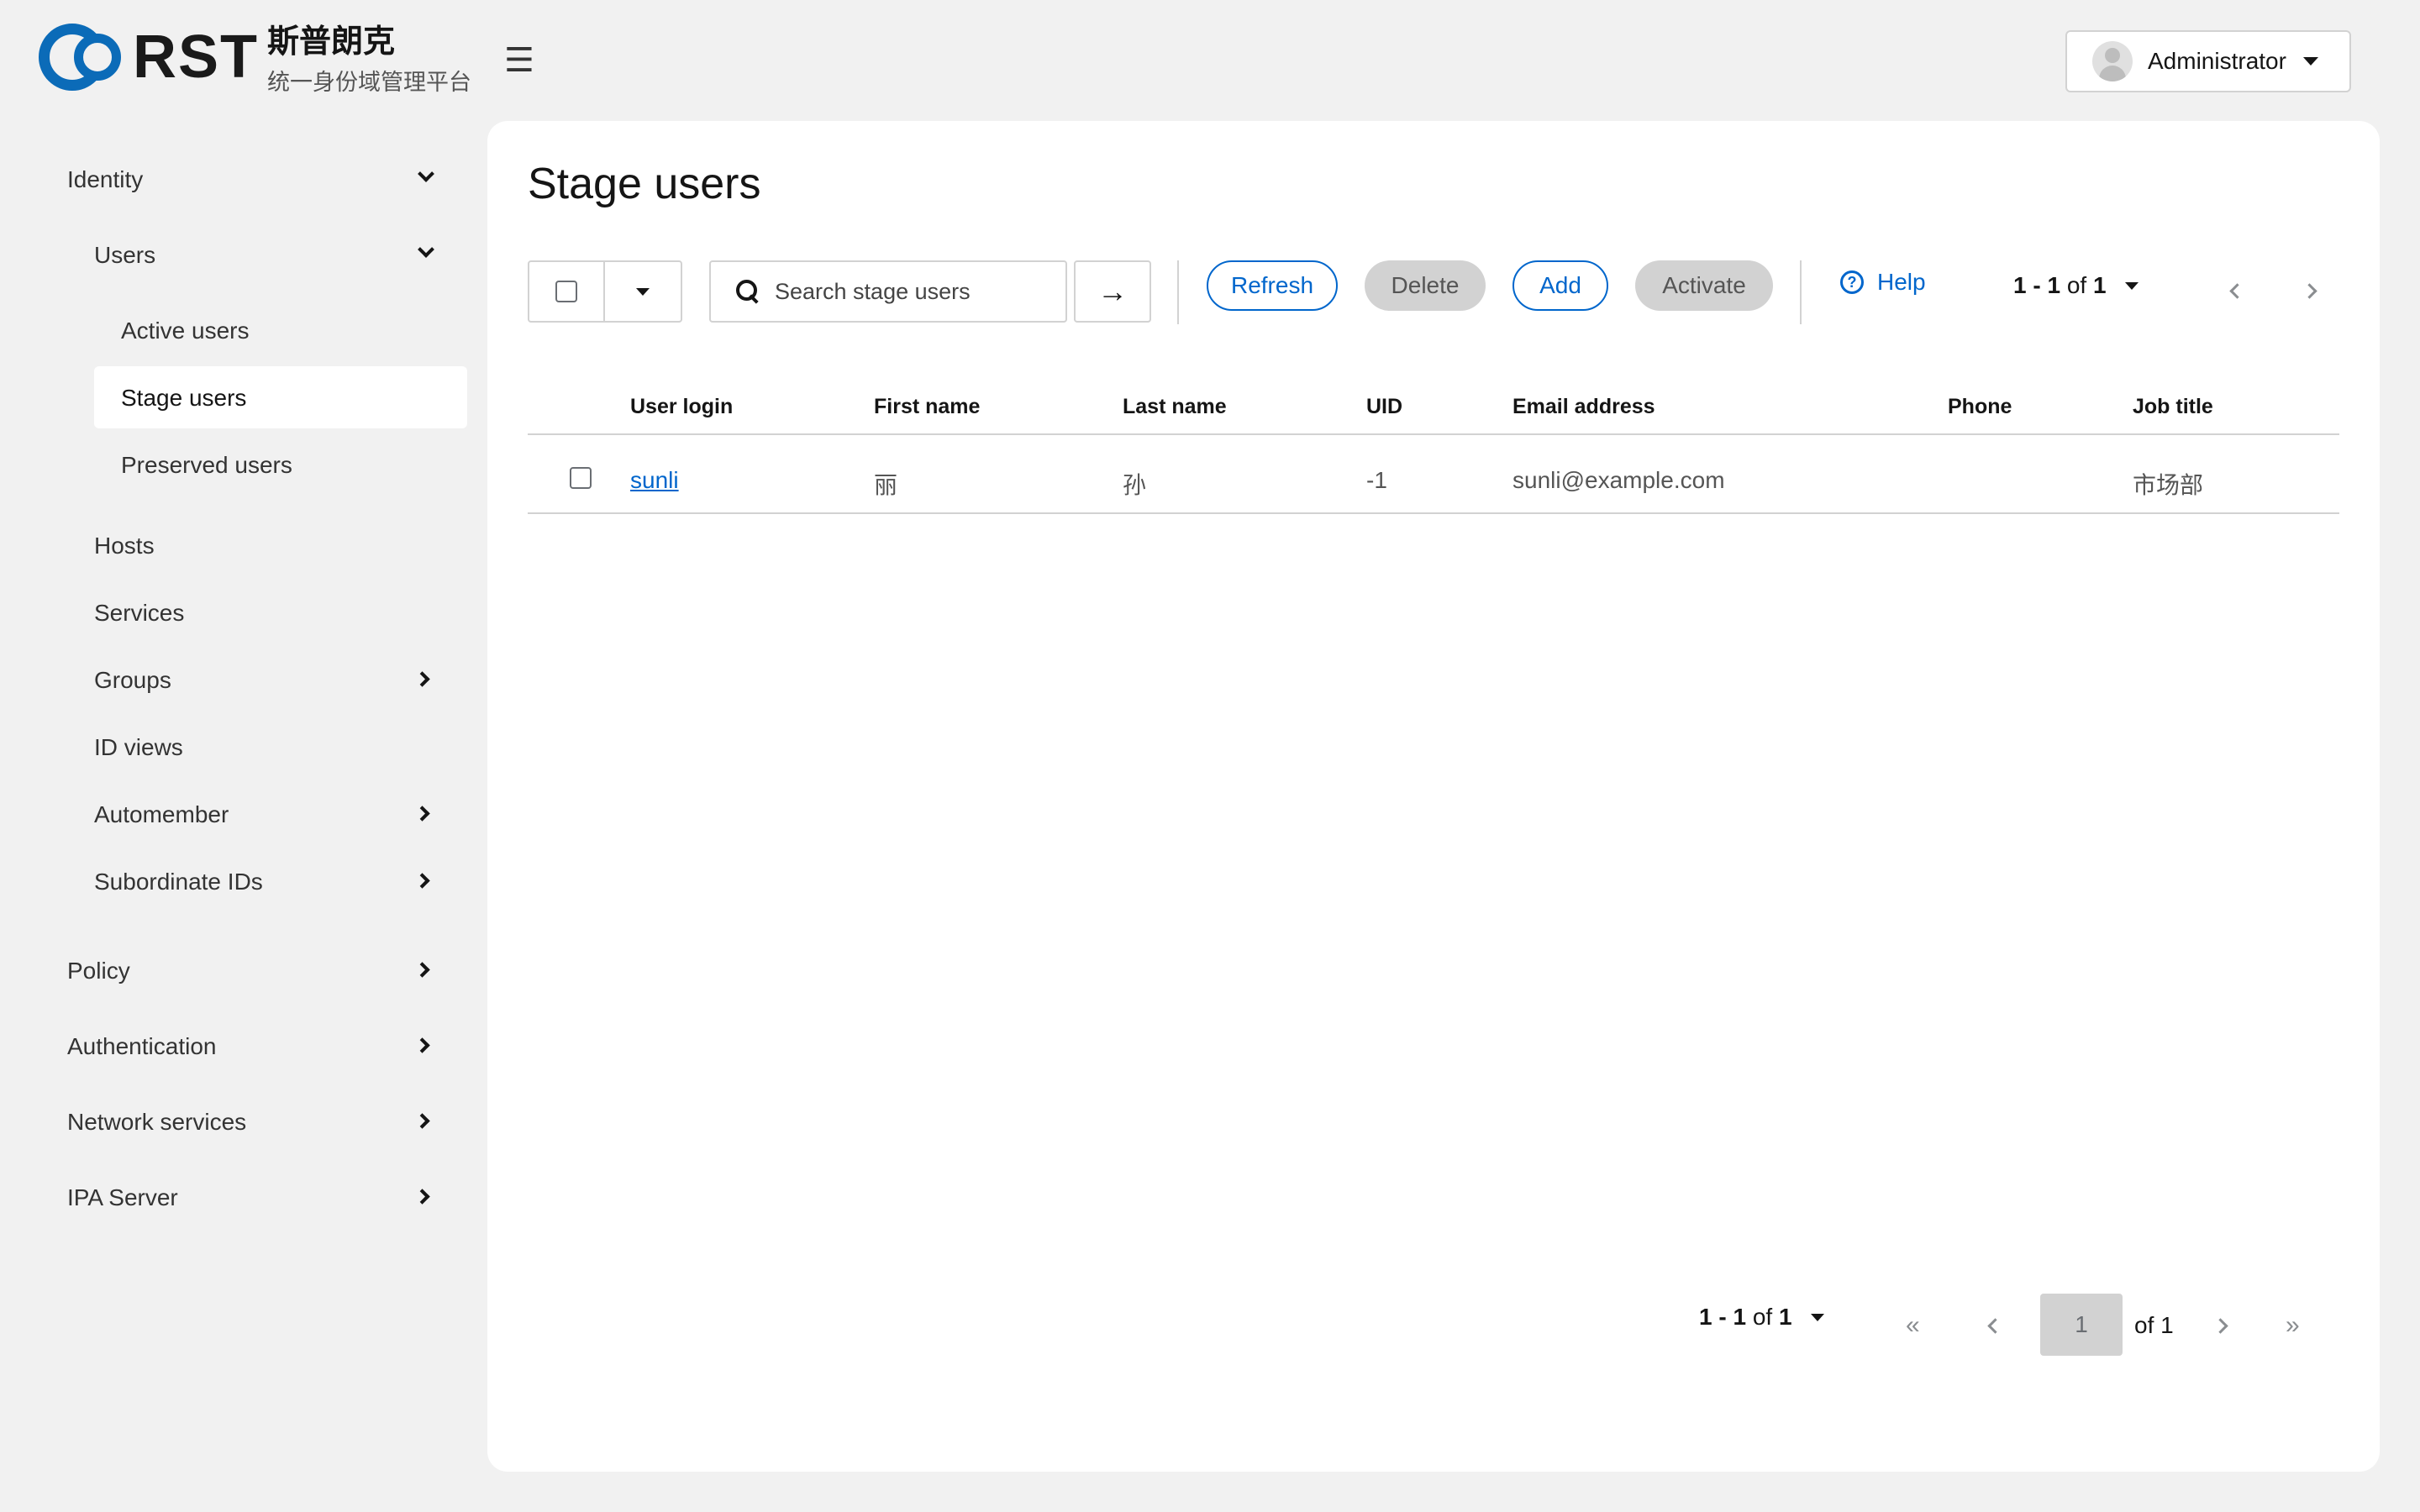 The image size is (2420, 1512). What do you see at coordinates (1272, 285) in the screenshot?
I see `refresh-button: Refresh` at bounding box center [1272, 285].